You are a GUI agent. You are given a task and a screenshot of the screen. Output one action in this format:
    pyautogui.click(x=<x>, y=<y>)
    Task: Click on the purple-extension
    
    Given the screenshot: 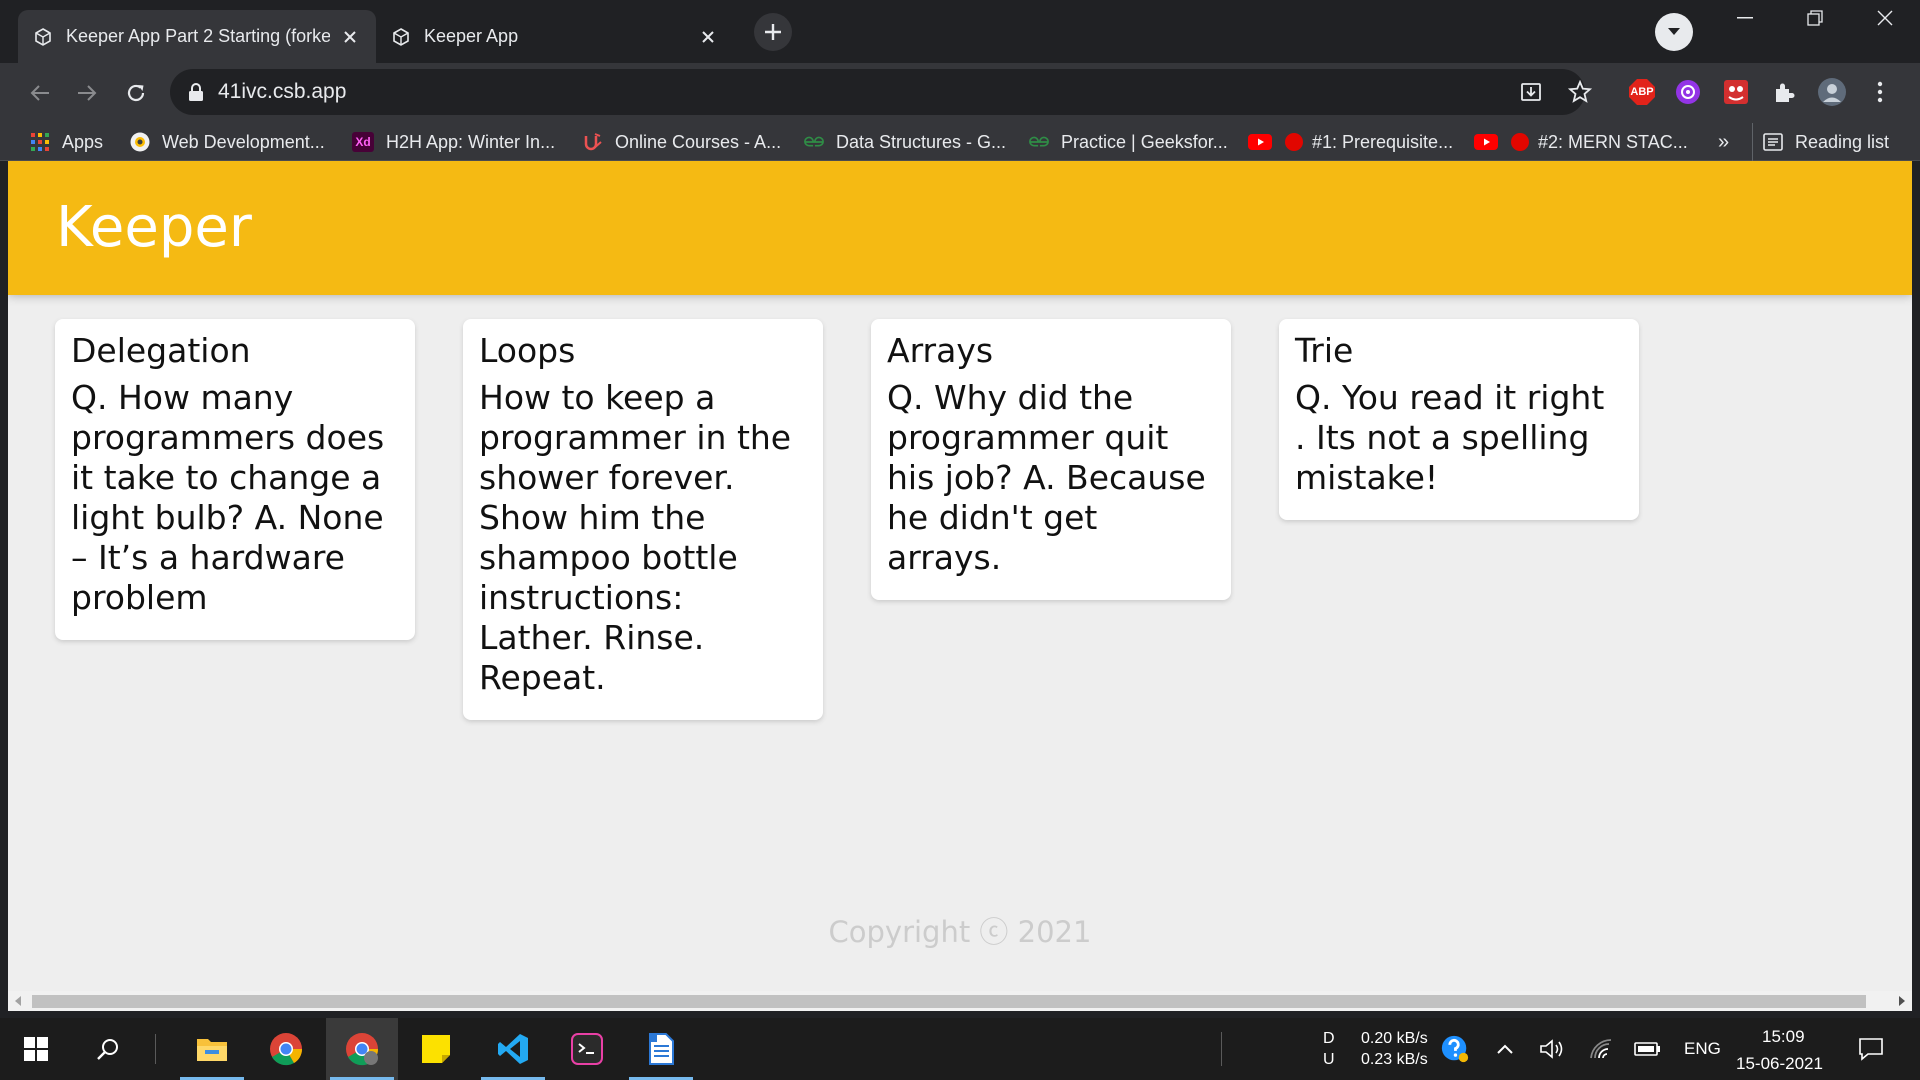 What is the action you would take?
    pyautogui.click(x=1688, y=92)
    